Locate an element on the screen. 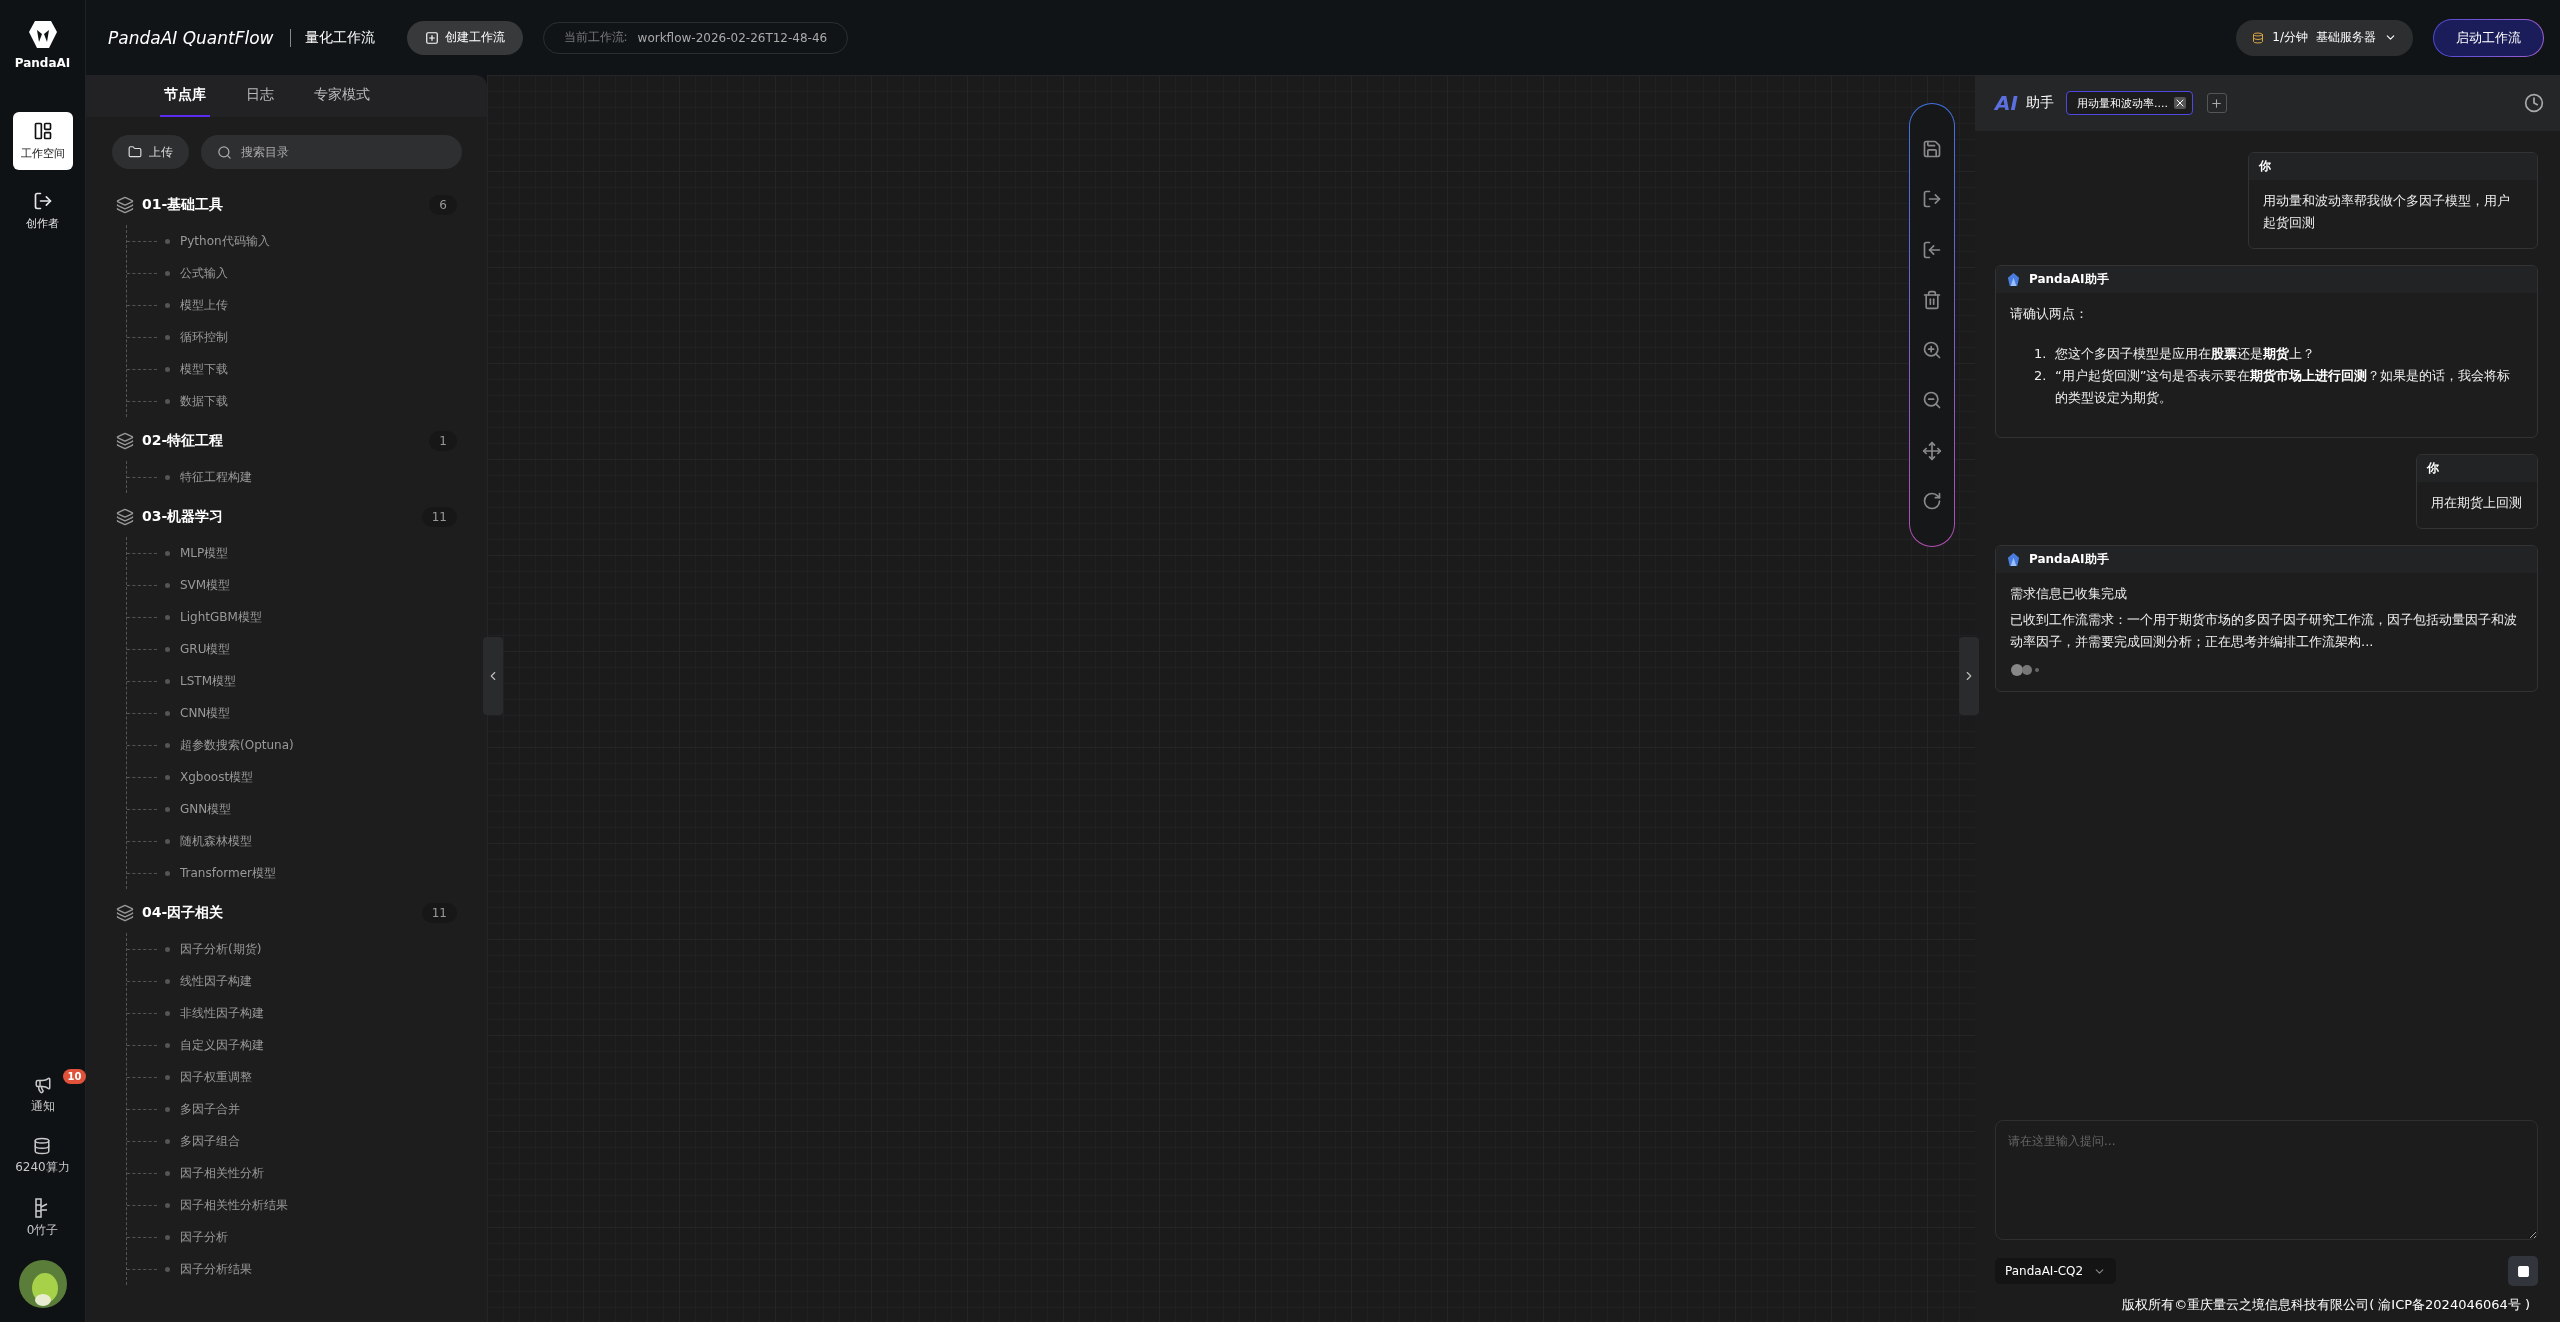 The image size is (2560, 1322). tree-item: SVM模型 is located at coordinates (179, 585).